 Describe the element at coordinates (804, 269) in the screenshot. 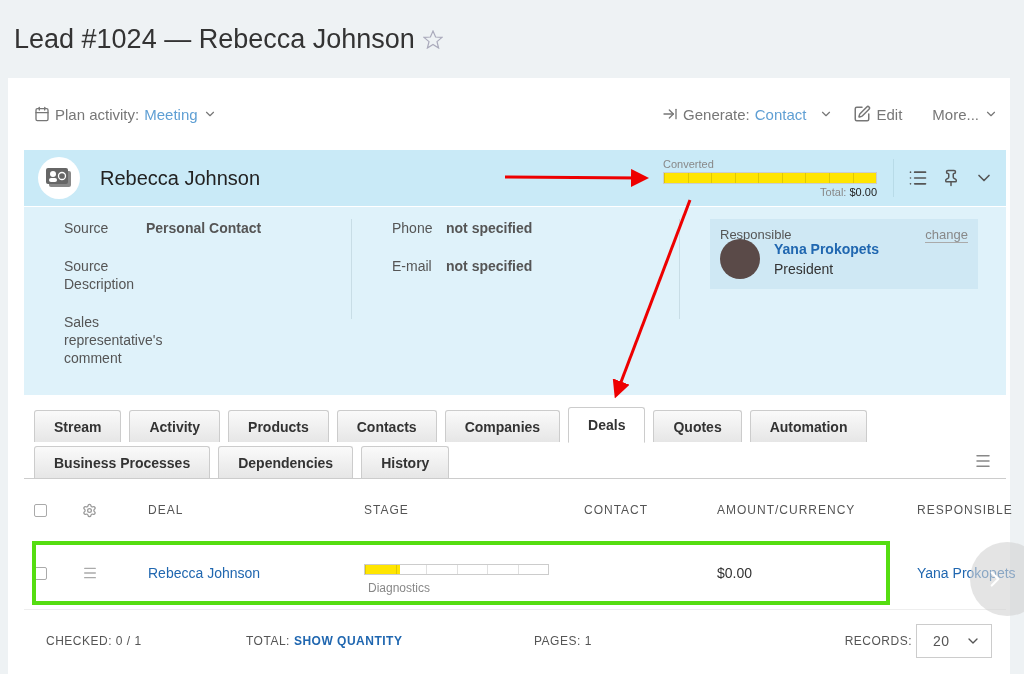

I see `responsible-position: President` at that location.